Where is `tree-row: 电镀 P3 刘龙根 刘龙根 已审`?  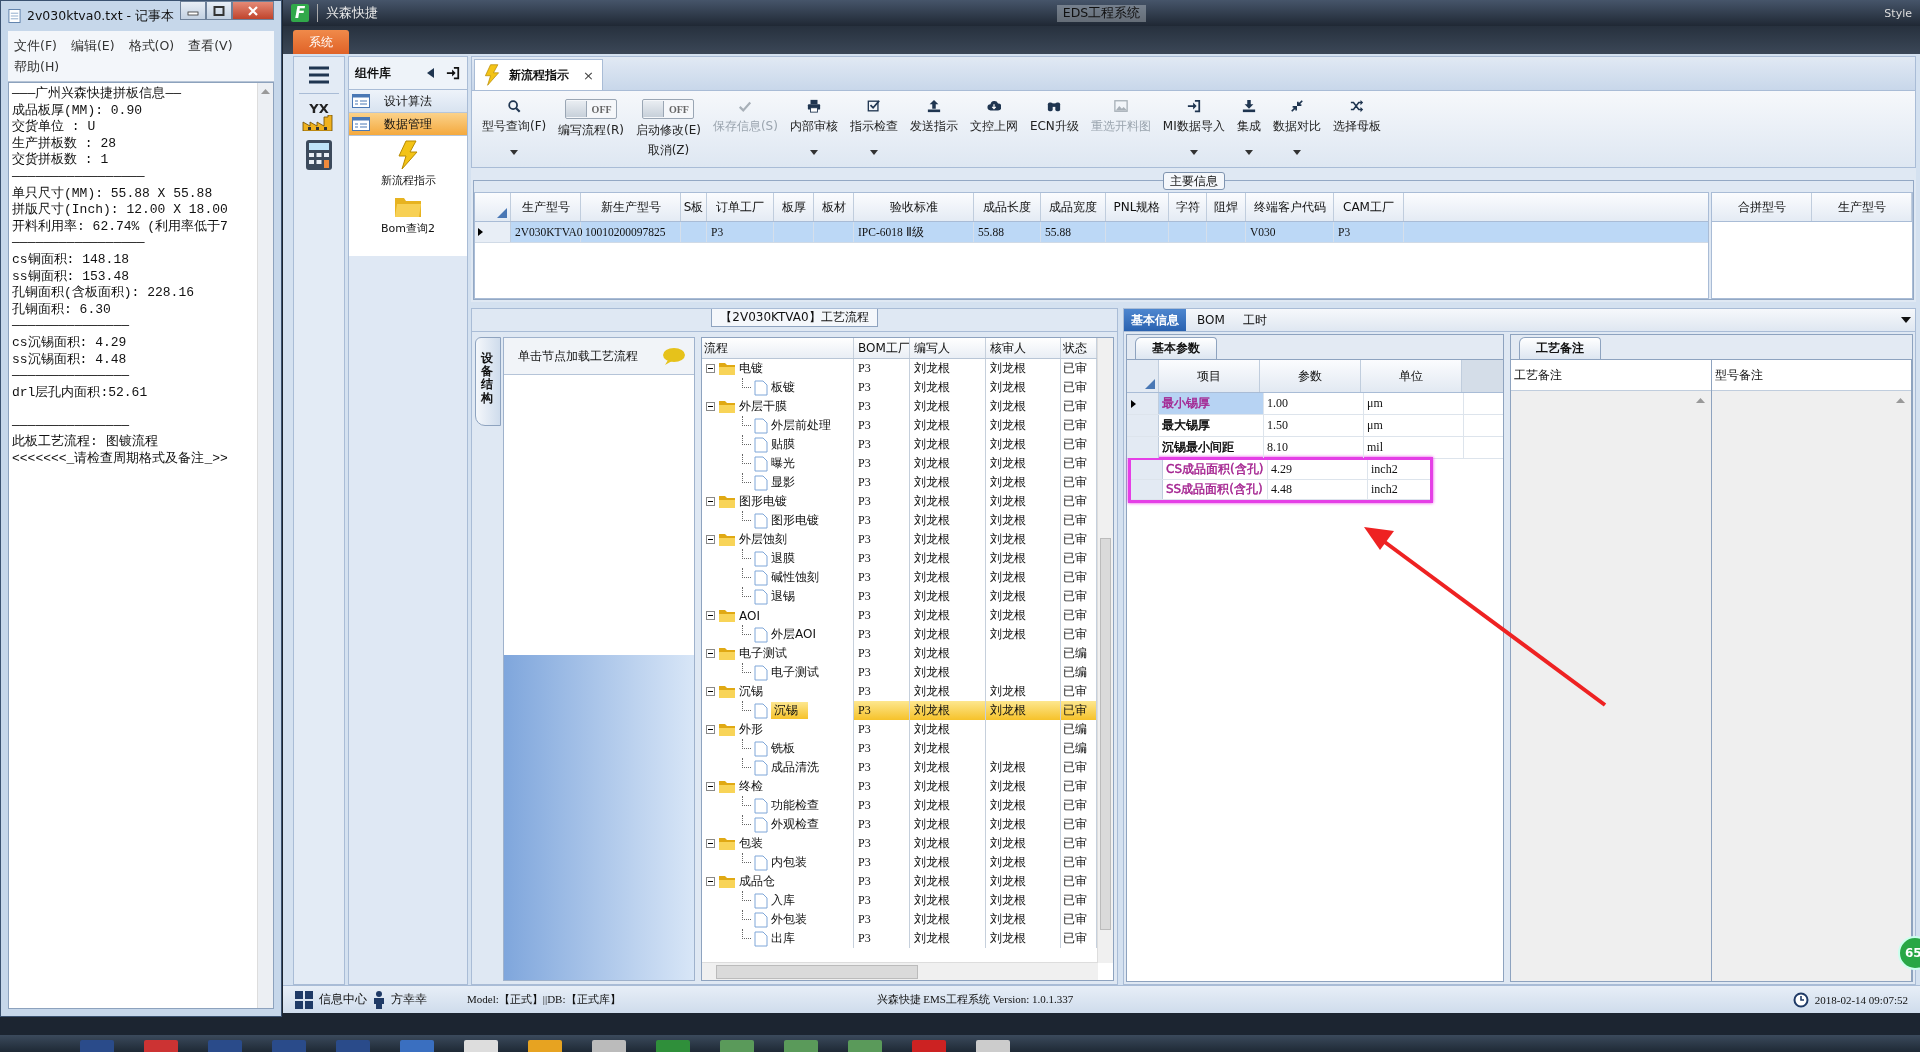 tree-row: 电镀 P3 刘龙根 刘龙根 已审 is located at coordinates (899, 368).